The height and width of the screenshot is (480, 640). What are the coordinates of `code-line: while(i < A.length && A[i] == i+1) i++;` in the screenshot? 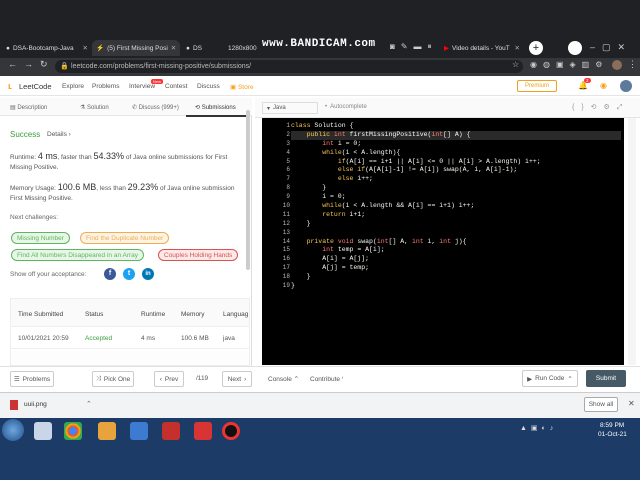 It's located at (416, 206).